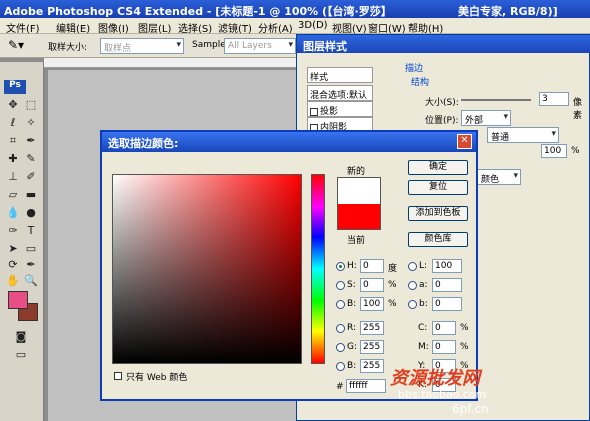 Image resolution: width=590 pixels, height=421 pixels. Describe the element at coordinates (387, 27) in the screenshot. I see `menu-window: 窗口(W)` at that location.